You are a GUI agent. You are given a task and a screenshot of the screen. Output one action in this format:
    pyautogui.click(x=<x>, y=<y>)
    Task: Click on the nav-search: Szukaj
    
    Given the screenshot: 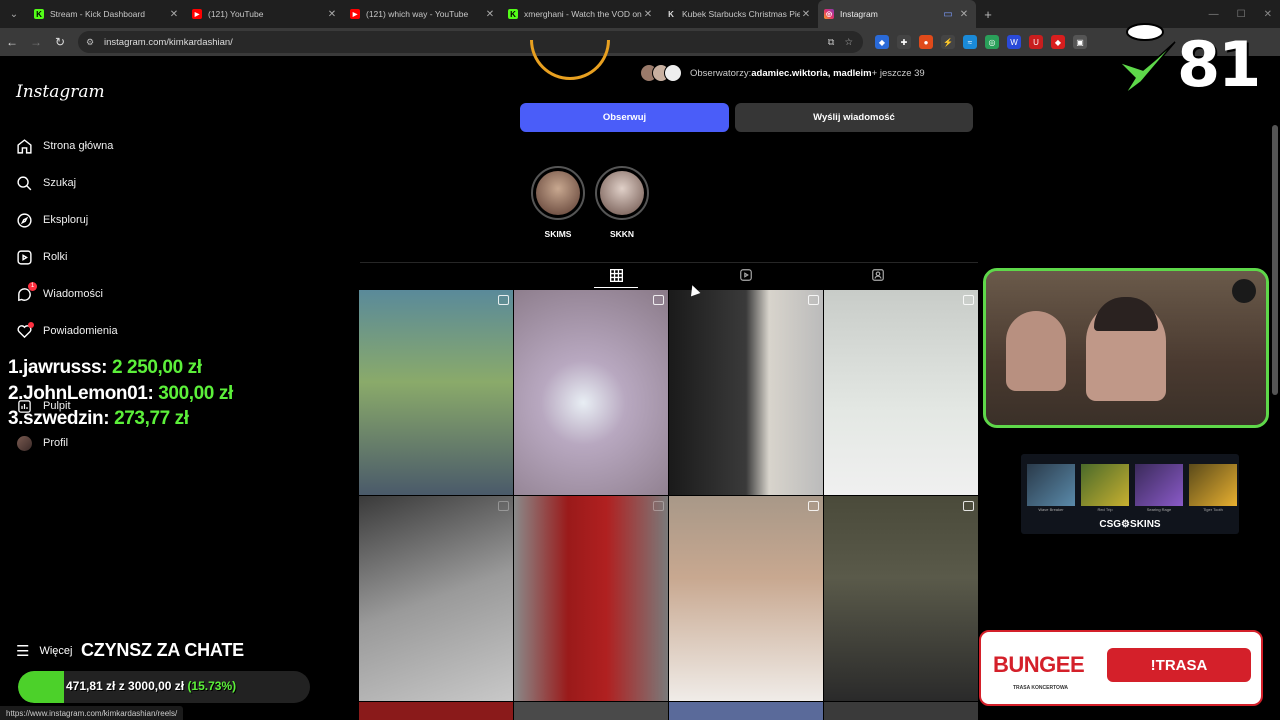 What is the action you would take?
    pyautogui.click(x=46, y=183)
    